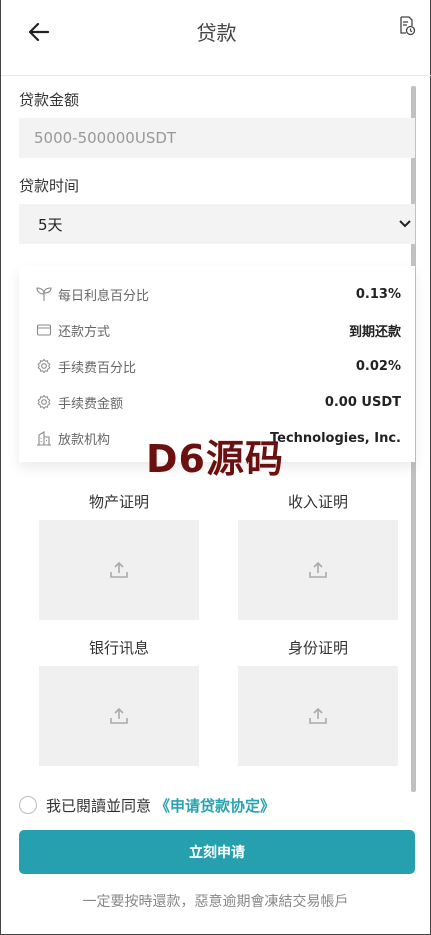 The width and height of the screenshot is (431, 935). I want to click on doc-title: 收入证明, so click(317, 502).